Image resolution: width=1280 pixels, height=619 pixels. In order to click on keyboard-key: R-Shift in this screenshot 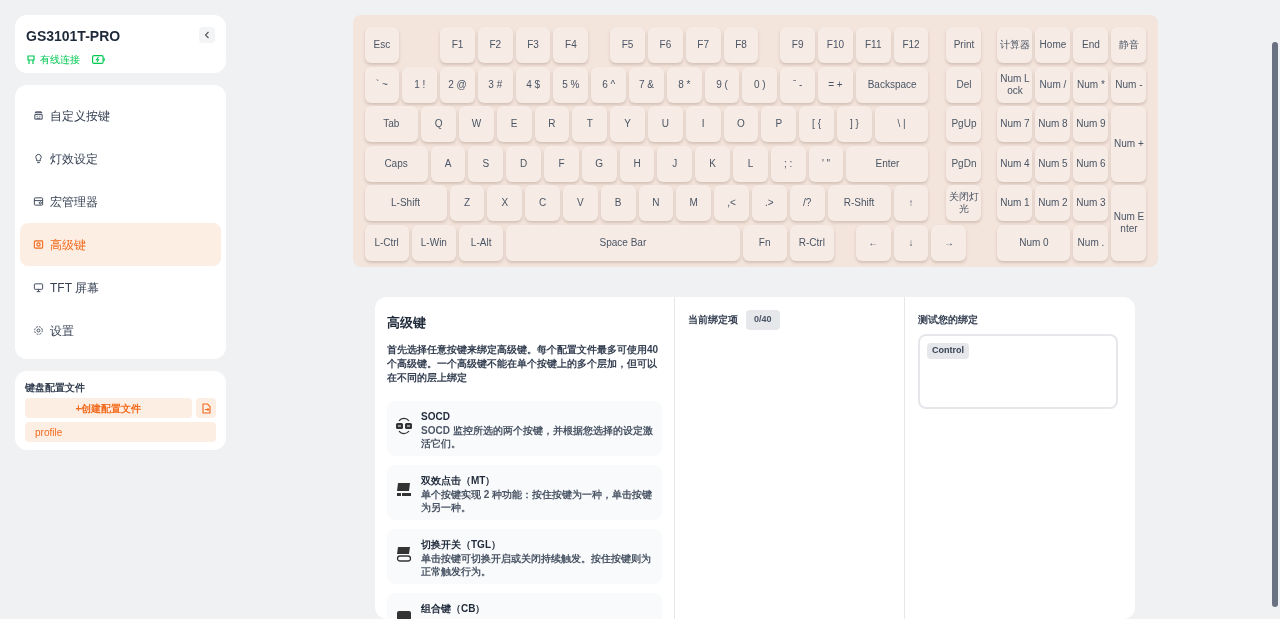, I will do `click(859, 203)`.